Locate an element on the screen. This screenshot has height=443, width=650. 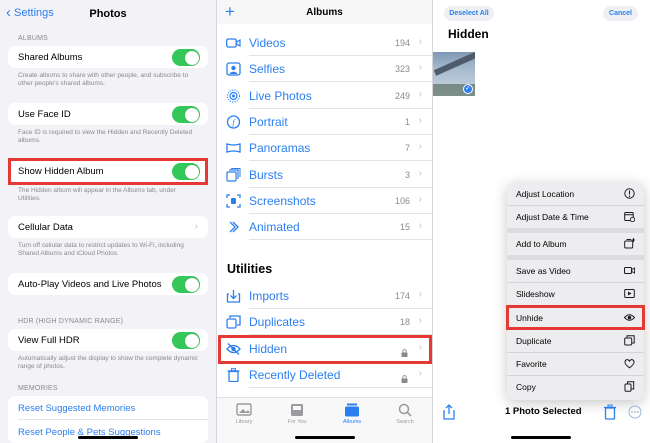
album-label: Portrait is located at coordinates (268, 121).